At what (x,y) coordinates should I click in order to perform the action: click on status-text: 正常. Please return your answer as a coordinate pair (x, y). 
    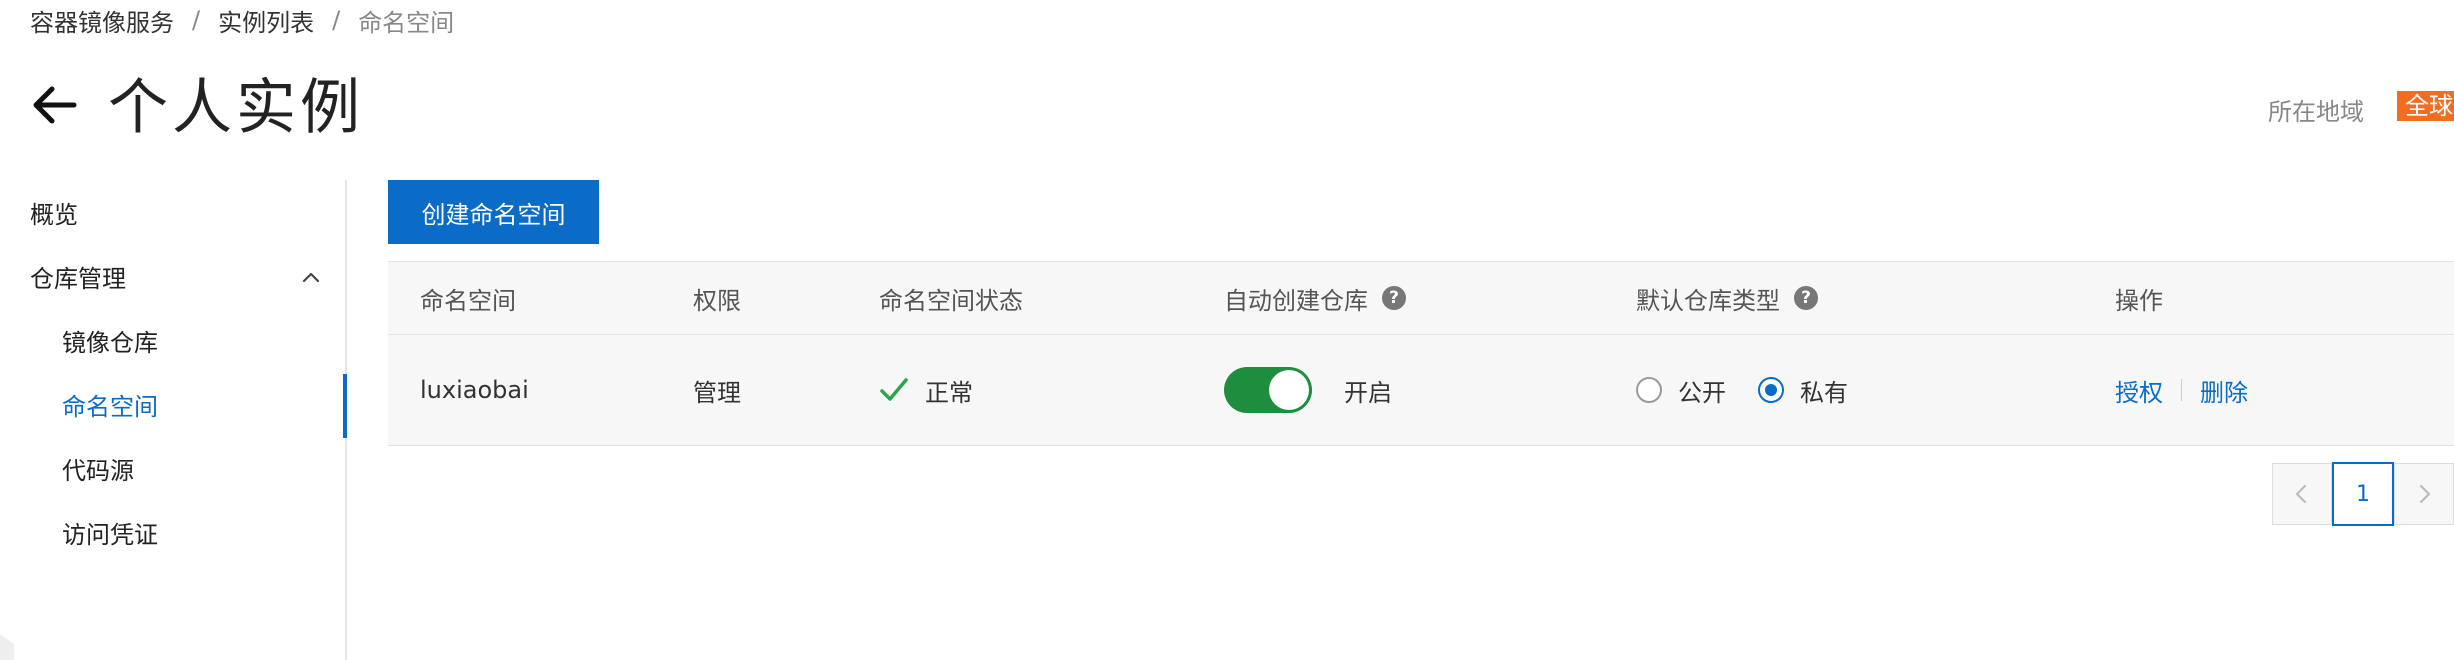
    Looking at the image, I should click on (949, 392).